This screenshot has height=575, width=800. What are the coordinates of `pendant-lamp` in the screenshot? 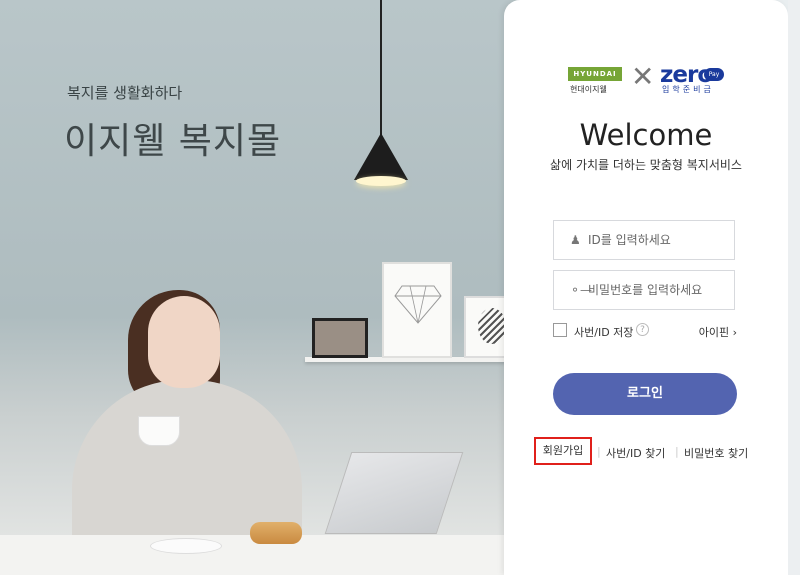 It's located at (381, 156).